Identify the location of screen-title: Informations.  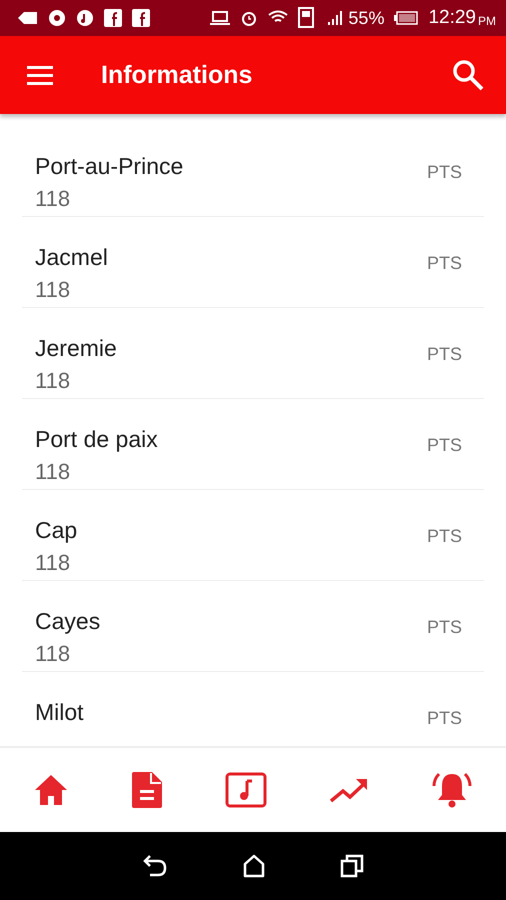
(177, 75).